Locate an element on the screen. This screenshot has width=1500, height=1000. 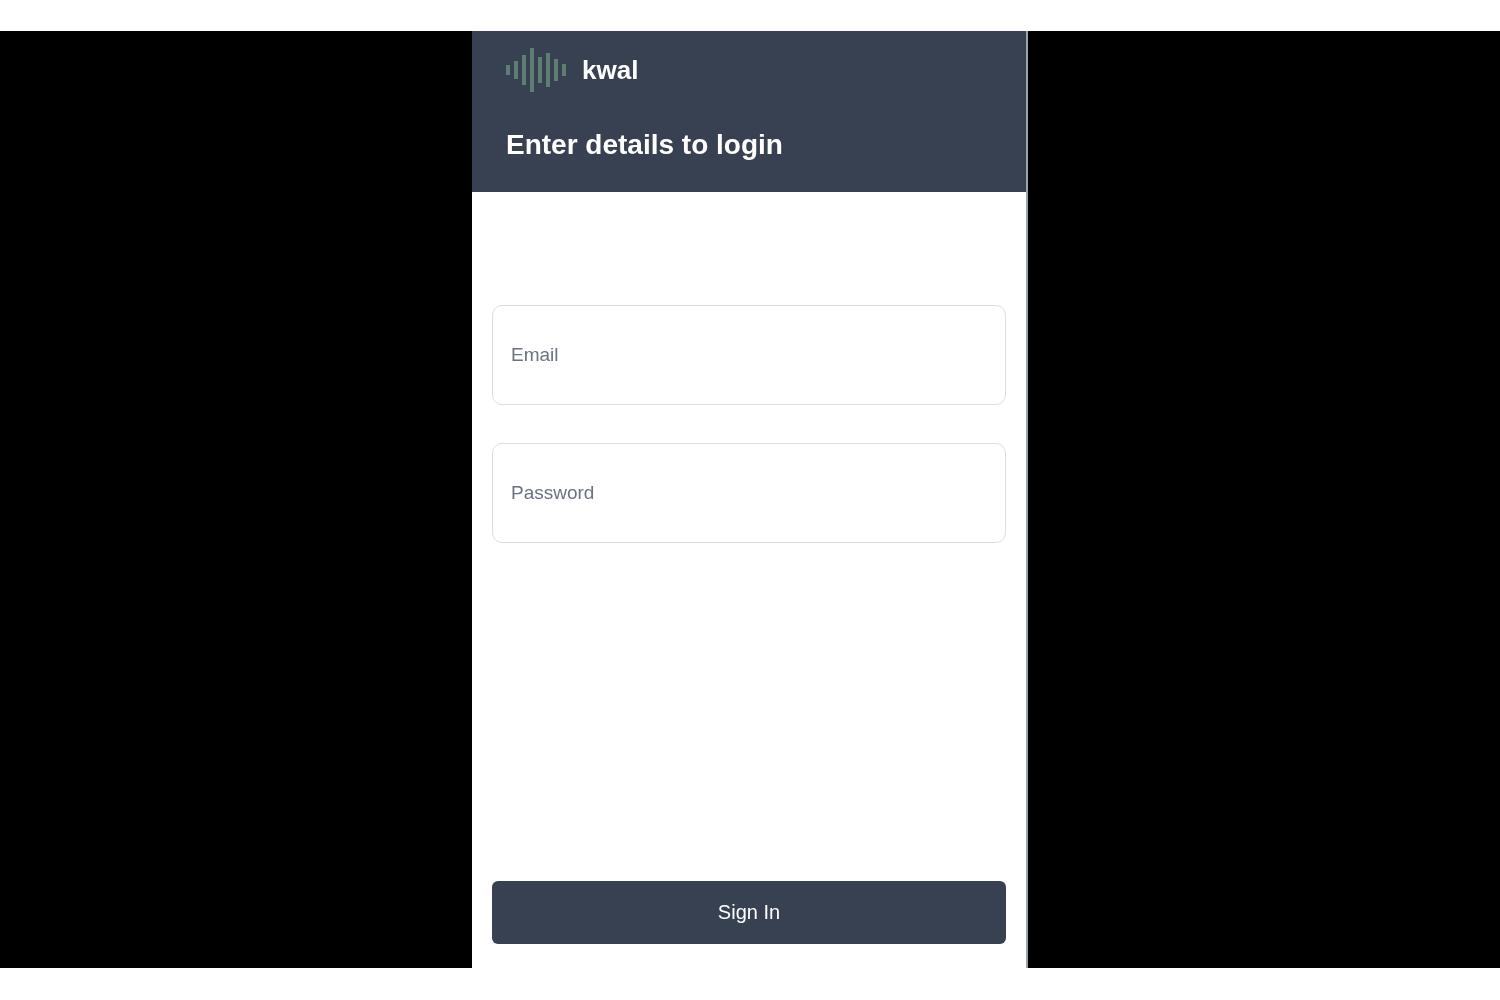
app-name: kwal is located at coordinates (610, 70).